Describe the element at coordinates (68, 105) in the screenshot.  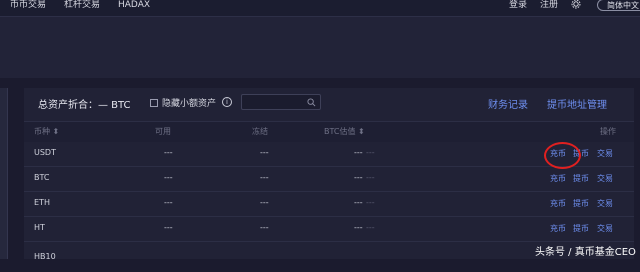
I see `total-assets-label: 总资产折合：` at that location.